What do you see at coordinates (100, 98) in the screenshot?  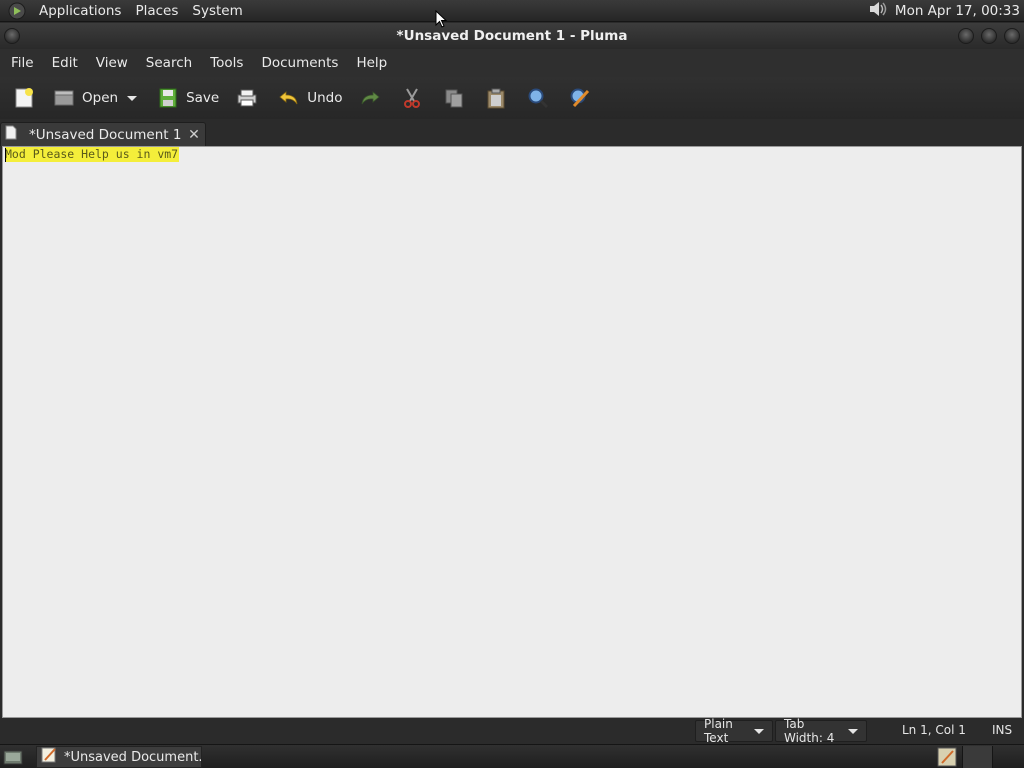 I see `open-label: Open` at bounding box center [100, 98].